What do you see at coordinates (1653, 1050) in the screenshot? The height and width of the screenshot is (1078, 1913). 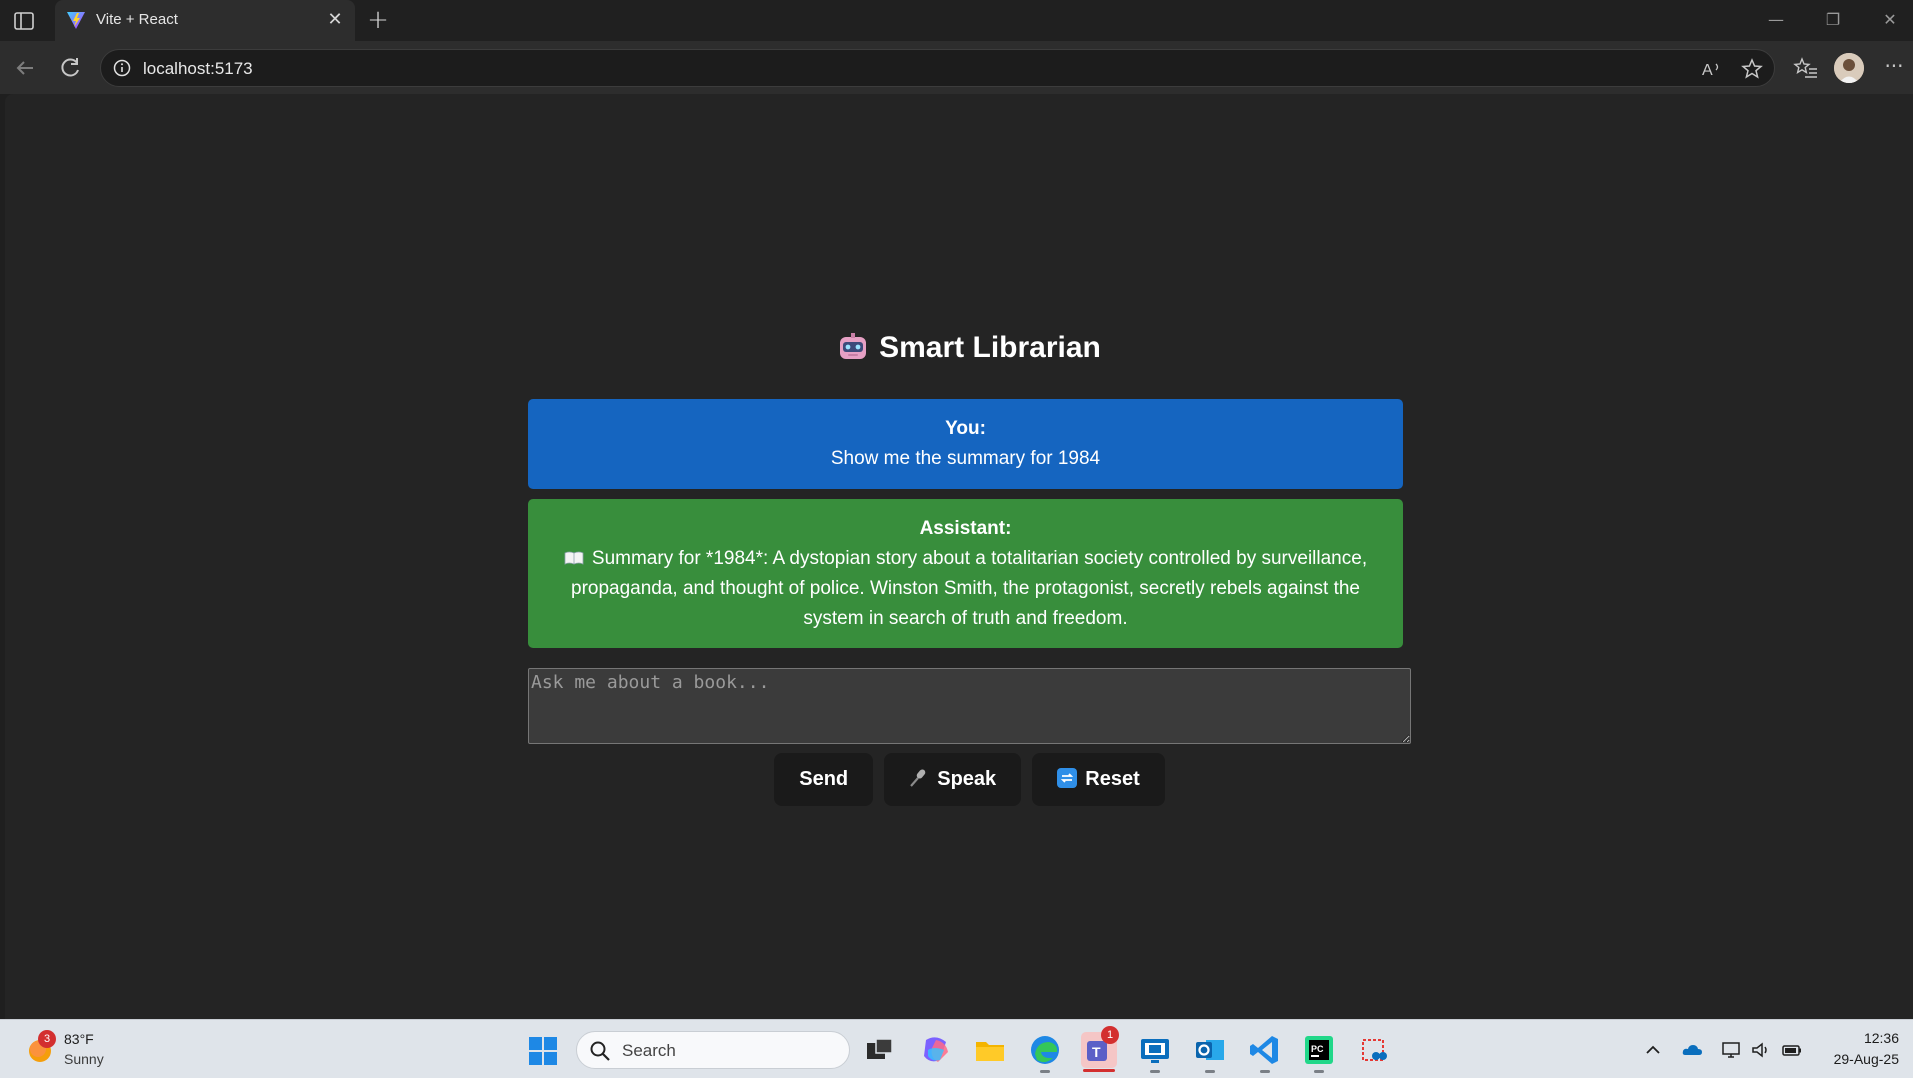 I see `show-hidden-icons-chevron-icon` at bounding box center [1653, 1050].